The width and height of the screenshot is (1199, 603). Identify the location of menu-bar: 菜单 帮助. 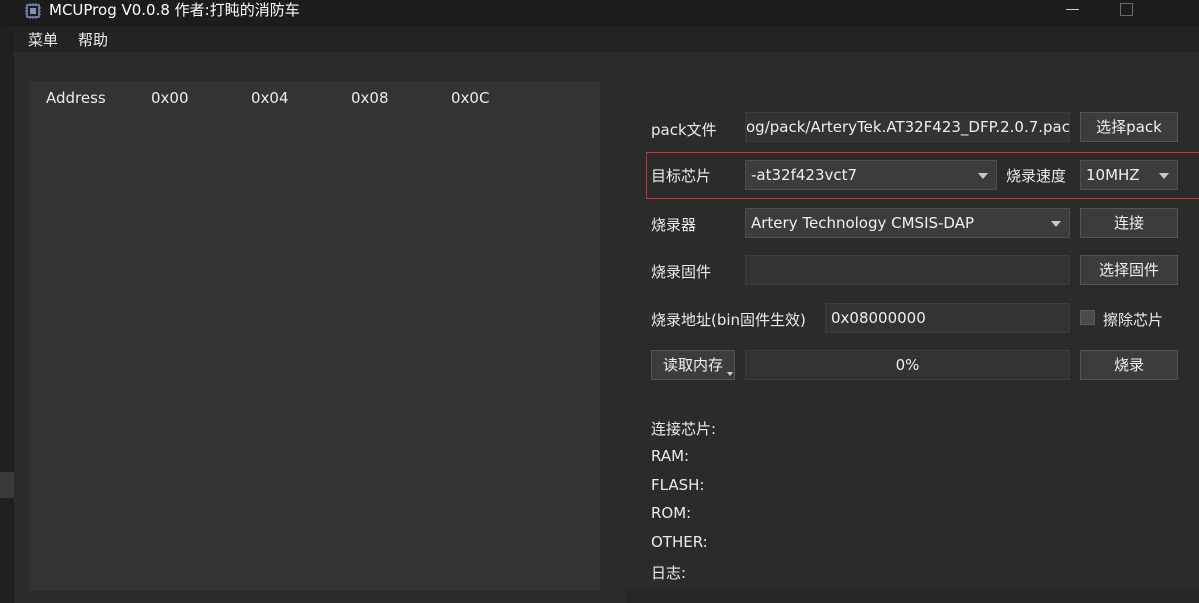
(606, 39).